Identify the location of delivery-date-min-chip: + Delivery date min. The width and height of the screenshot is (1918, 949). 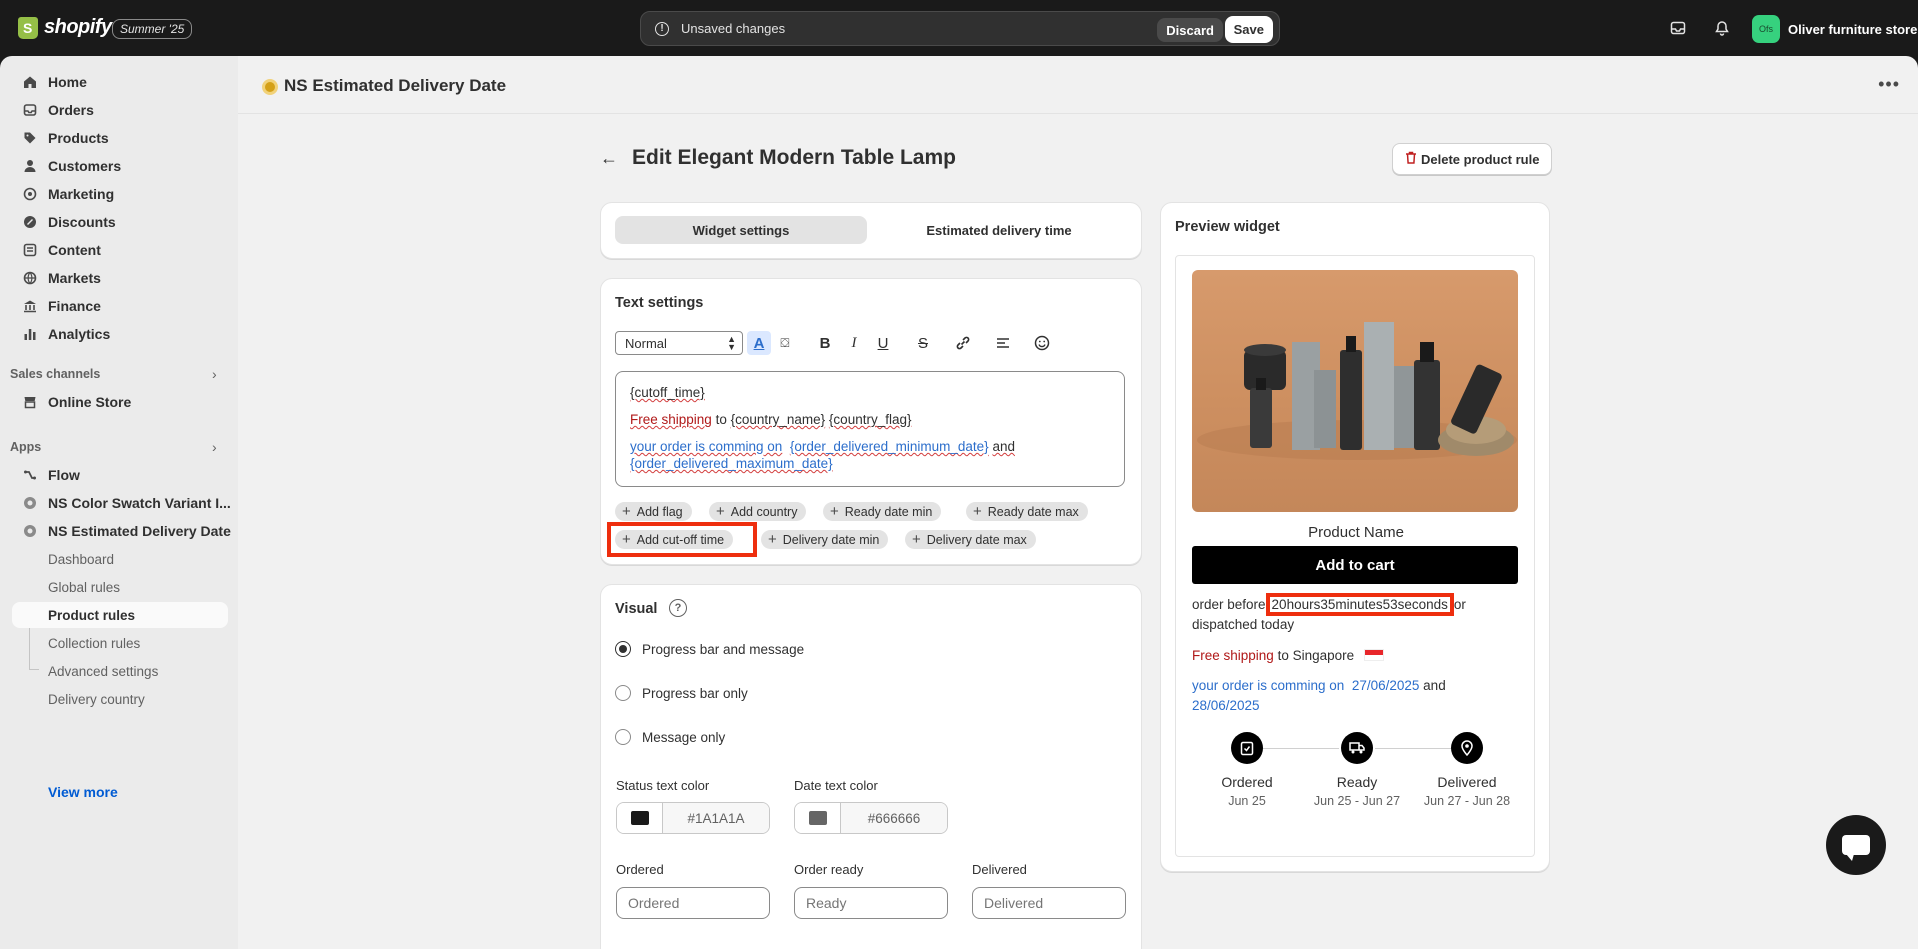
(825, 539).